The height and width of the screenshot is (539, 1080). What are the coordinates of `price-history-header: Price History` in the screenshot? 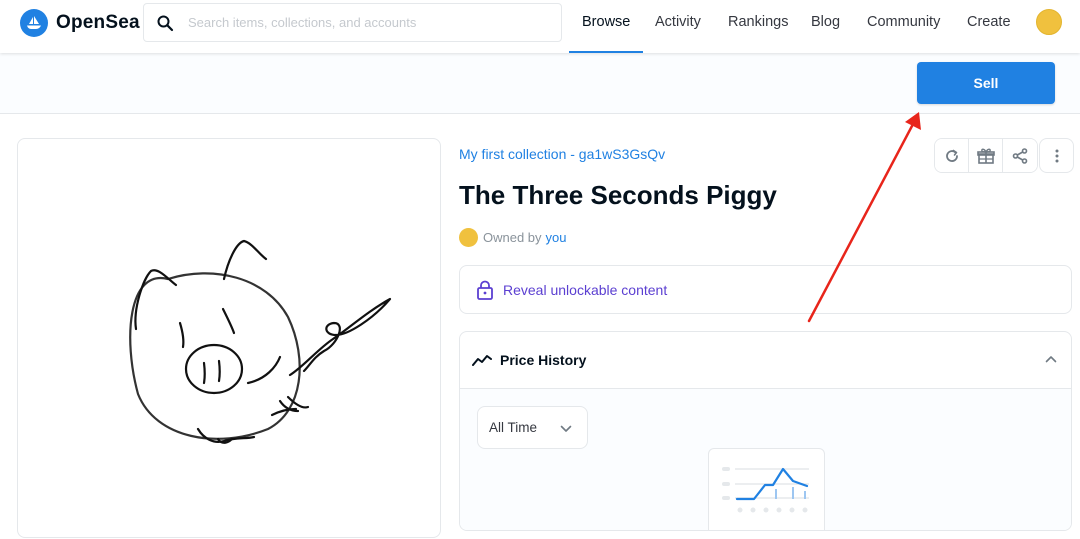 It's located at (765, 360).